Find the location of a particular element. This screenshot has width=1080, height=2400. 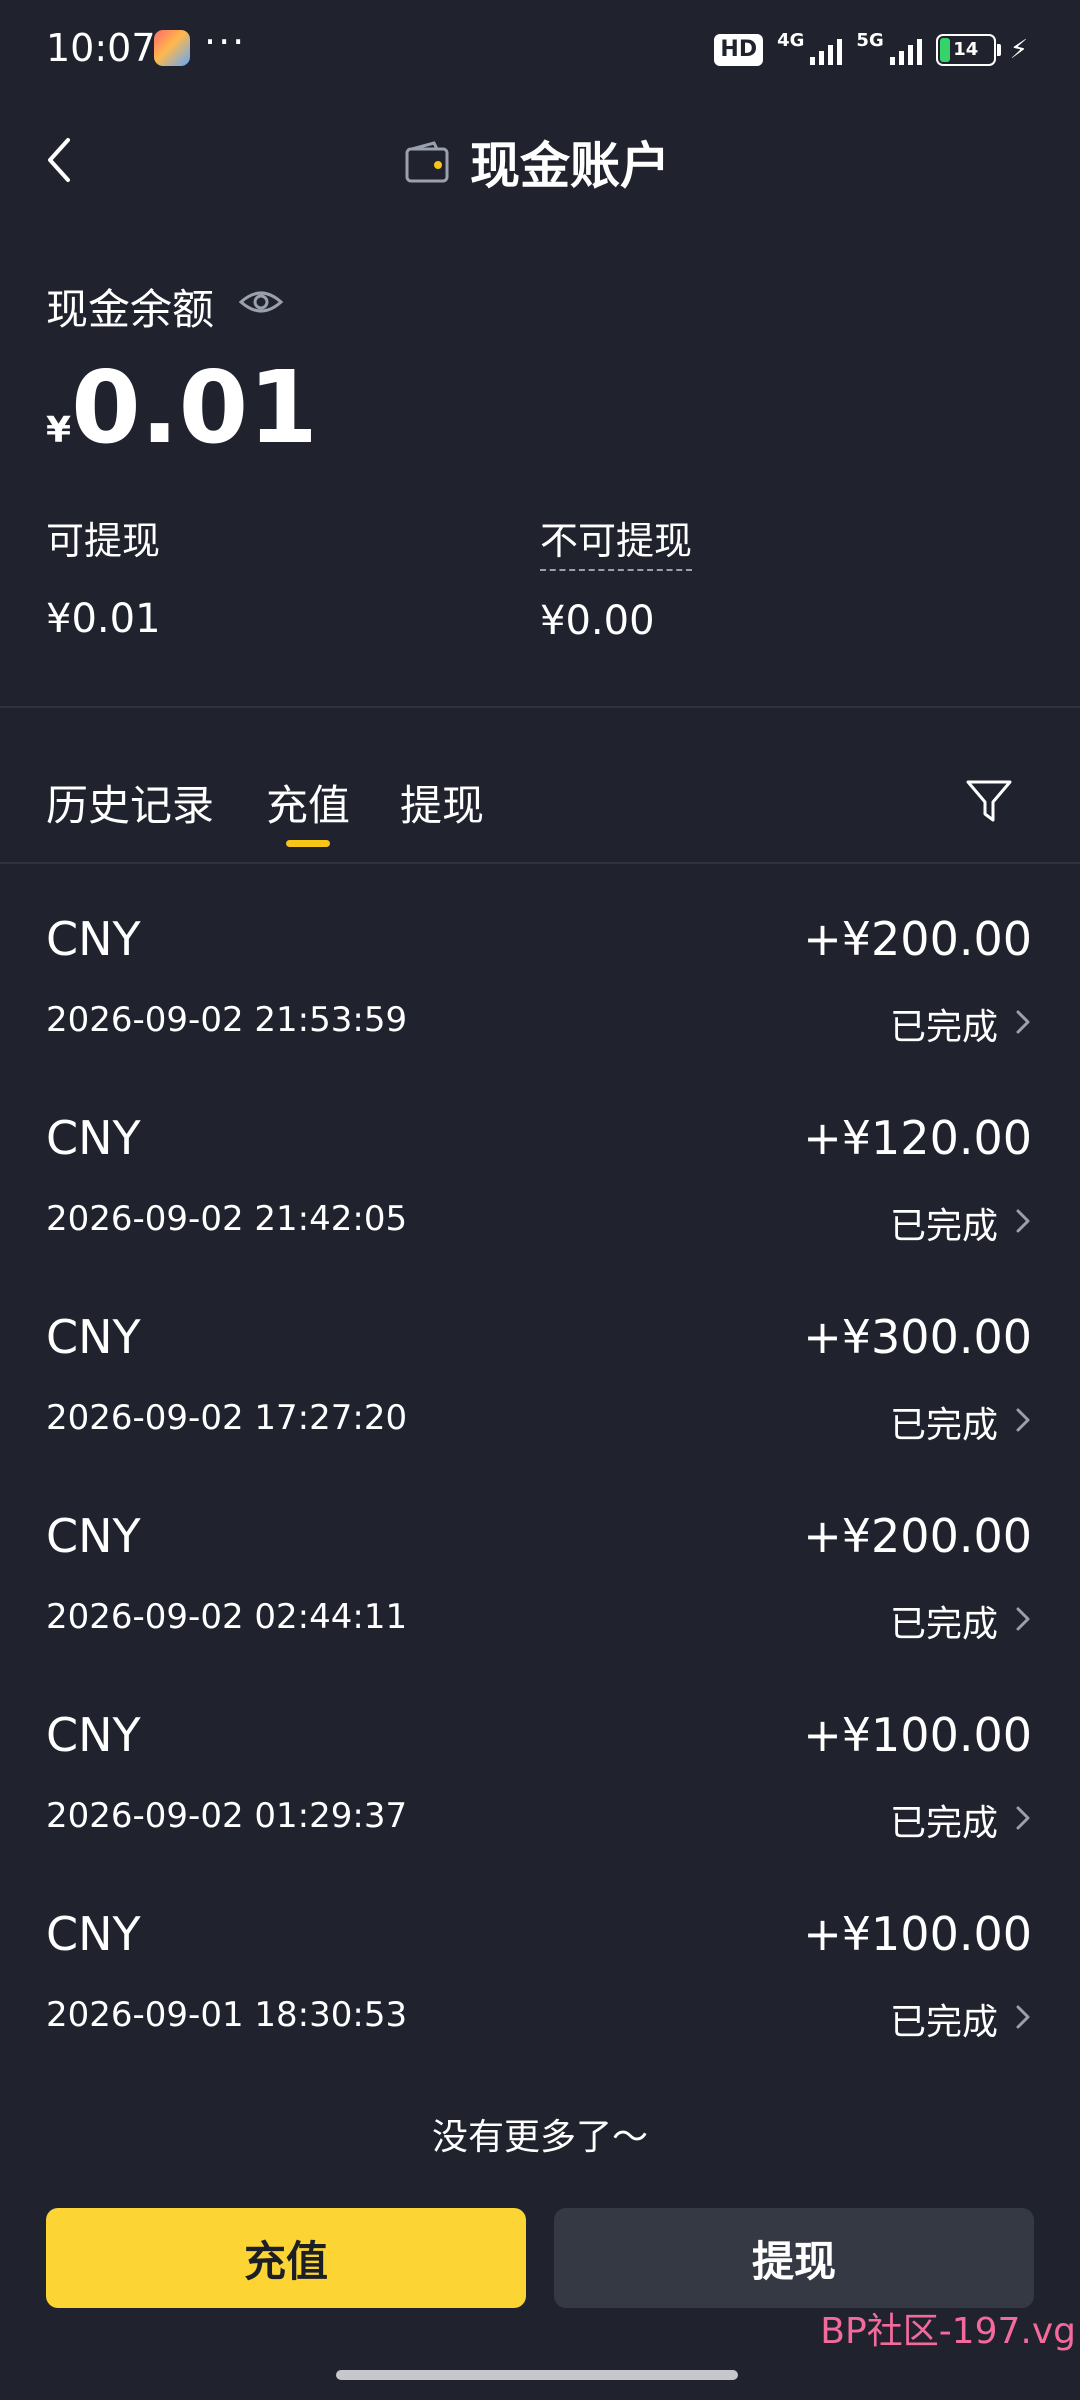

record-time: 2026-09-02 21:42:05 is located at coordinates (227, 1219).